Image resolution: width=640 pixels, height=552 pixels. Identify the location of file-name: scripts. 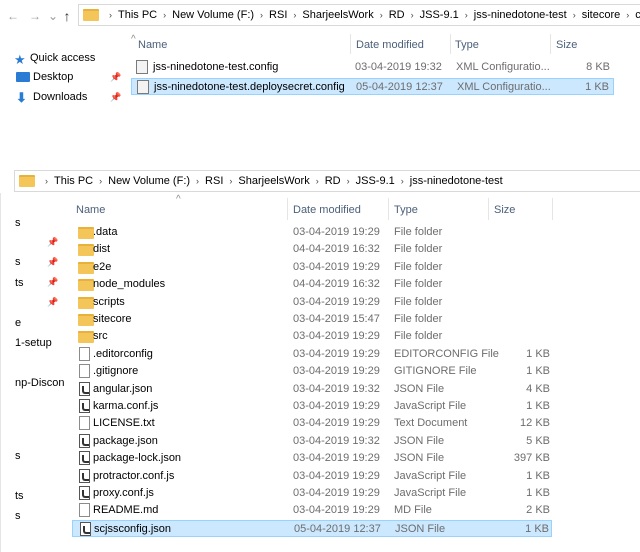
(109, 301).